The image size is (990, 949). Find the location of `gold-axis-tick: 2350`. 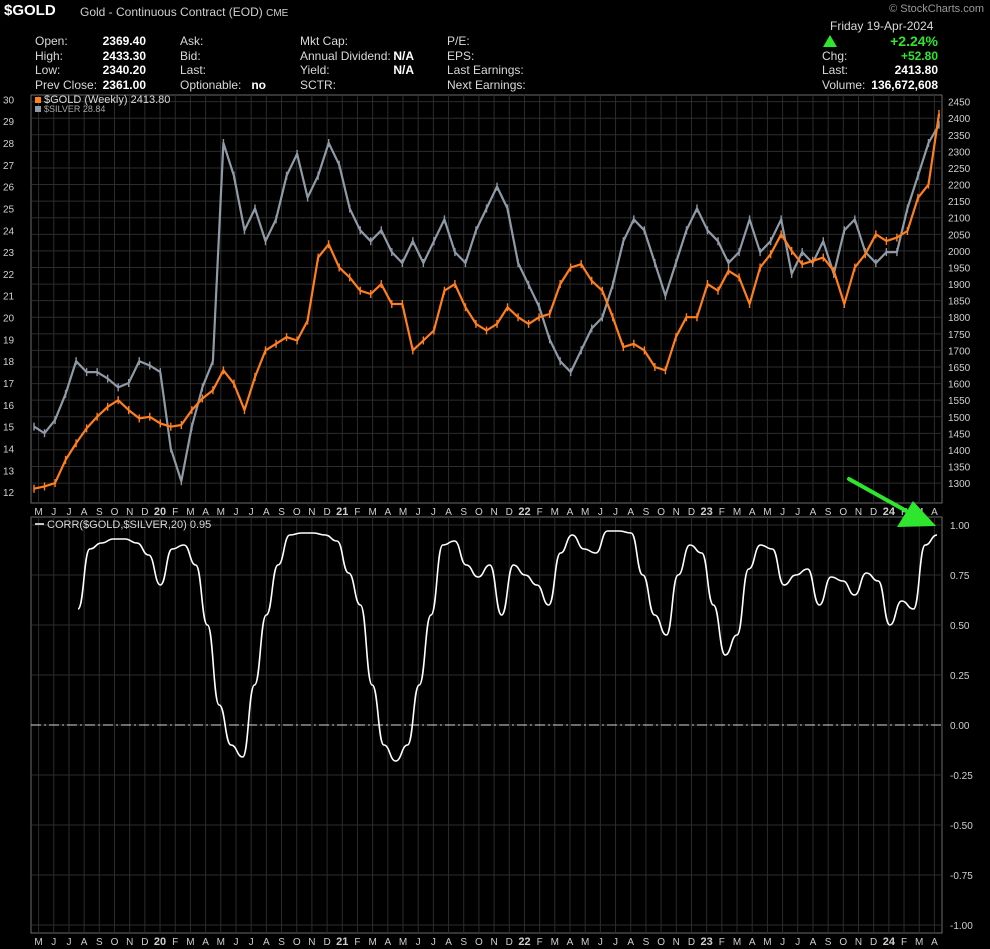

gold-axis-tick: 2350 is located at coordinates (959, 136).